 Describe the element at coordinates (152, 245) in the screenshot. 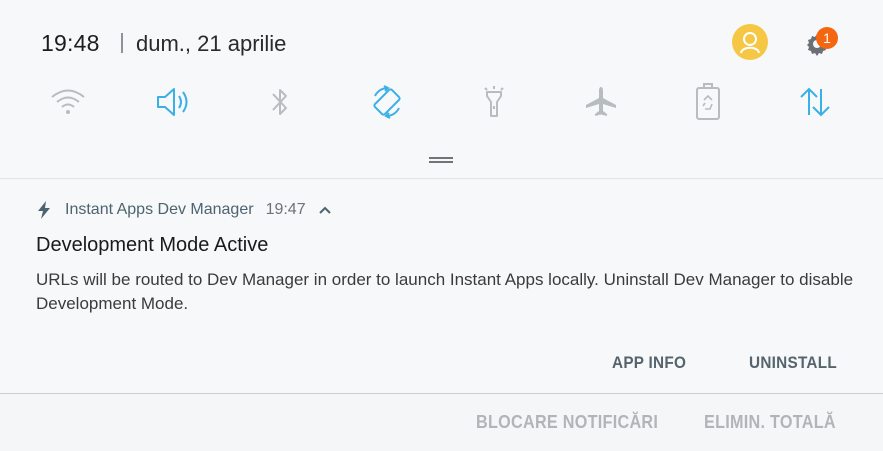

I see `notification-title: Development Mode Active` at that location.